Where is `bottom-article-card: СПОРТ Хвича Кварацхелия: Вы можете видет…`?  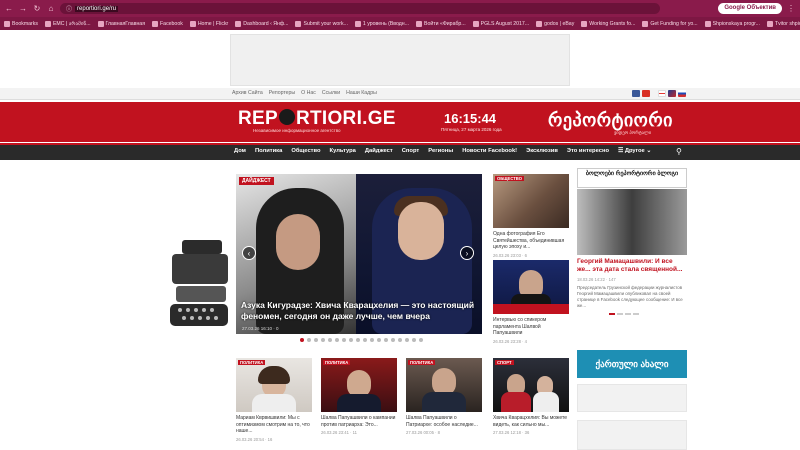 bottom-article-card: СПОРТ Хвича Кварацхелия: Вы можете видет… is located at coordinates (531, 396).